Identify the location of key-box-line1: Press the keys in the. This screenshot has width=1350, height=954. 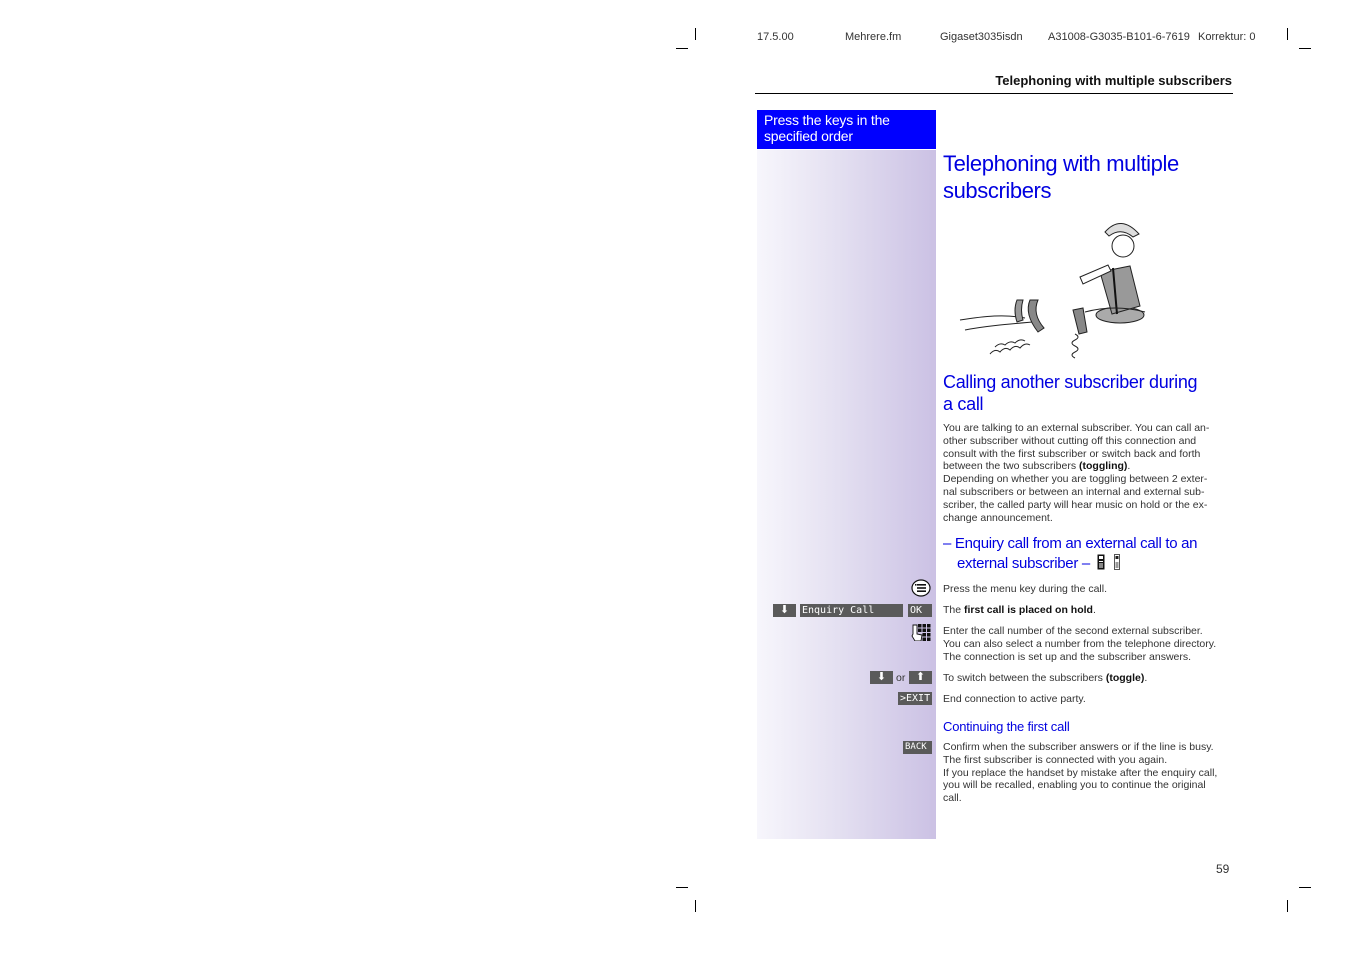
(827, 120).